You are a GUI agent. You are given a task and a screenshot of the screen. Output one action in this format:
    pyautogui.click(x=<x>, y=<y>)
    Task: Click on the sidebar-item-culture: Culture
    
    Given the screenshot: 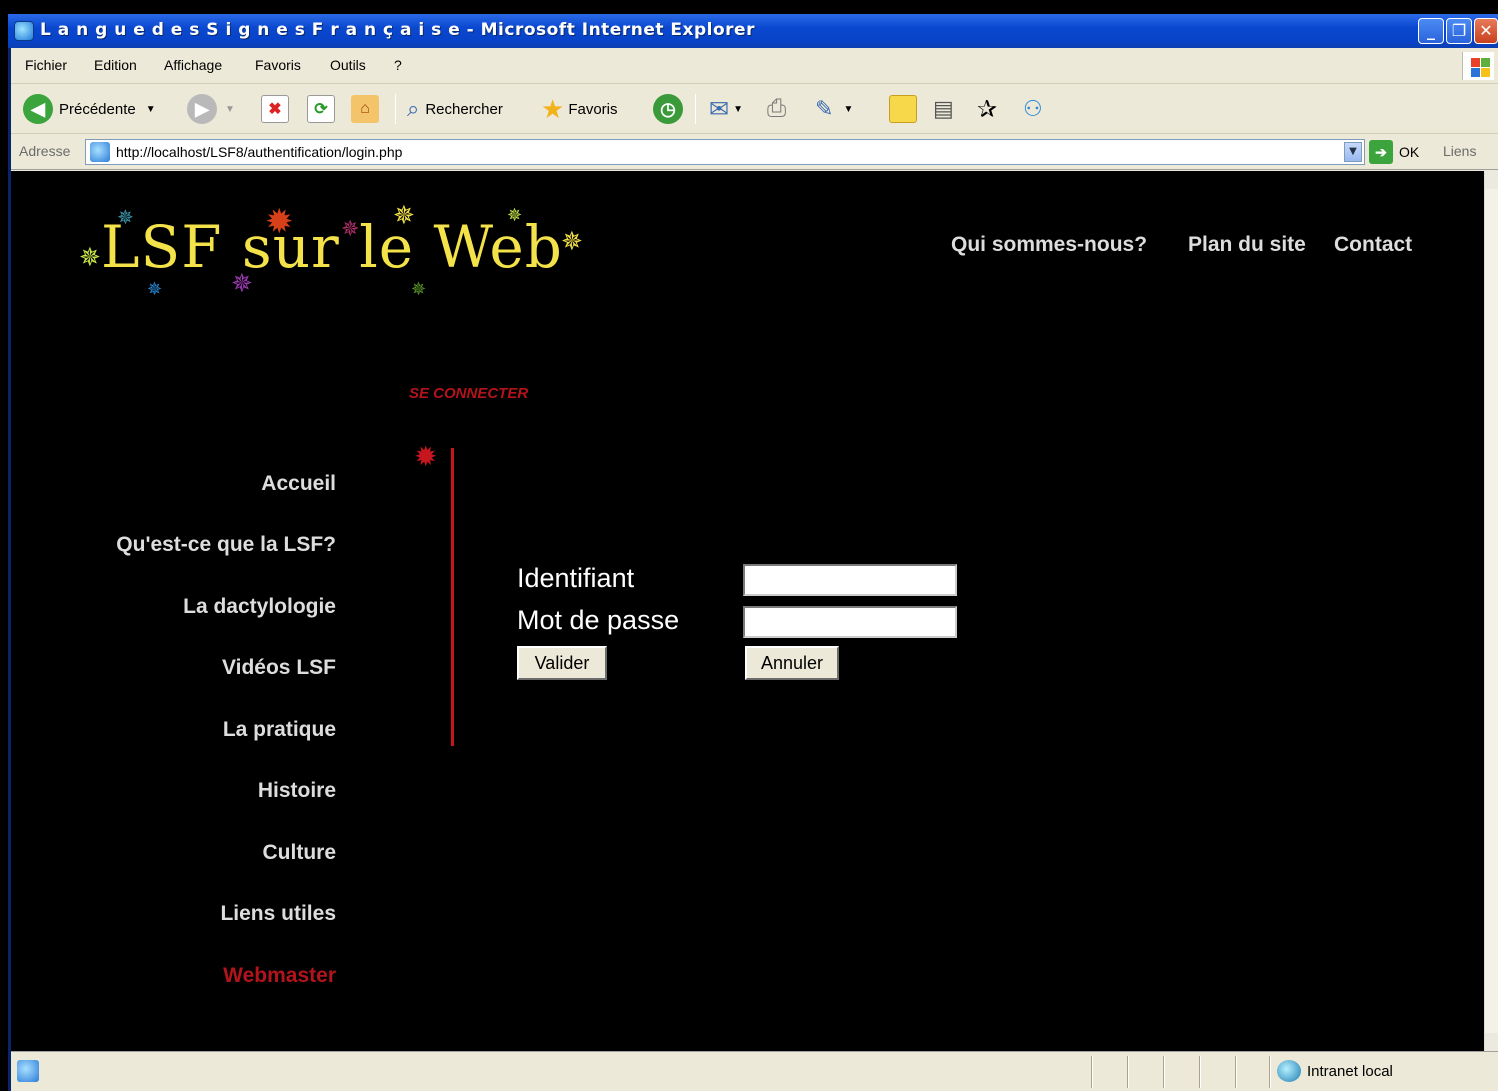 What is the action you would take?
    pyautogui.click(x=300, y=853)
    